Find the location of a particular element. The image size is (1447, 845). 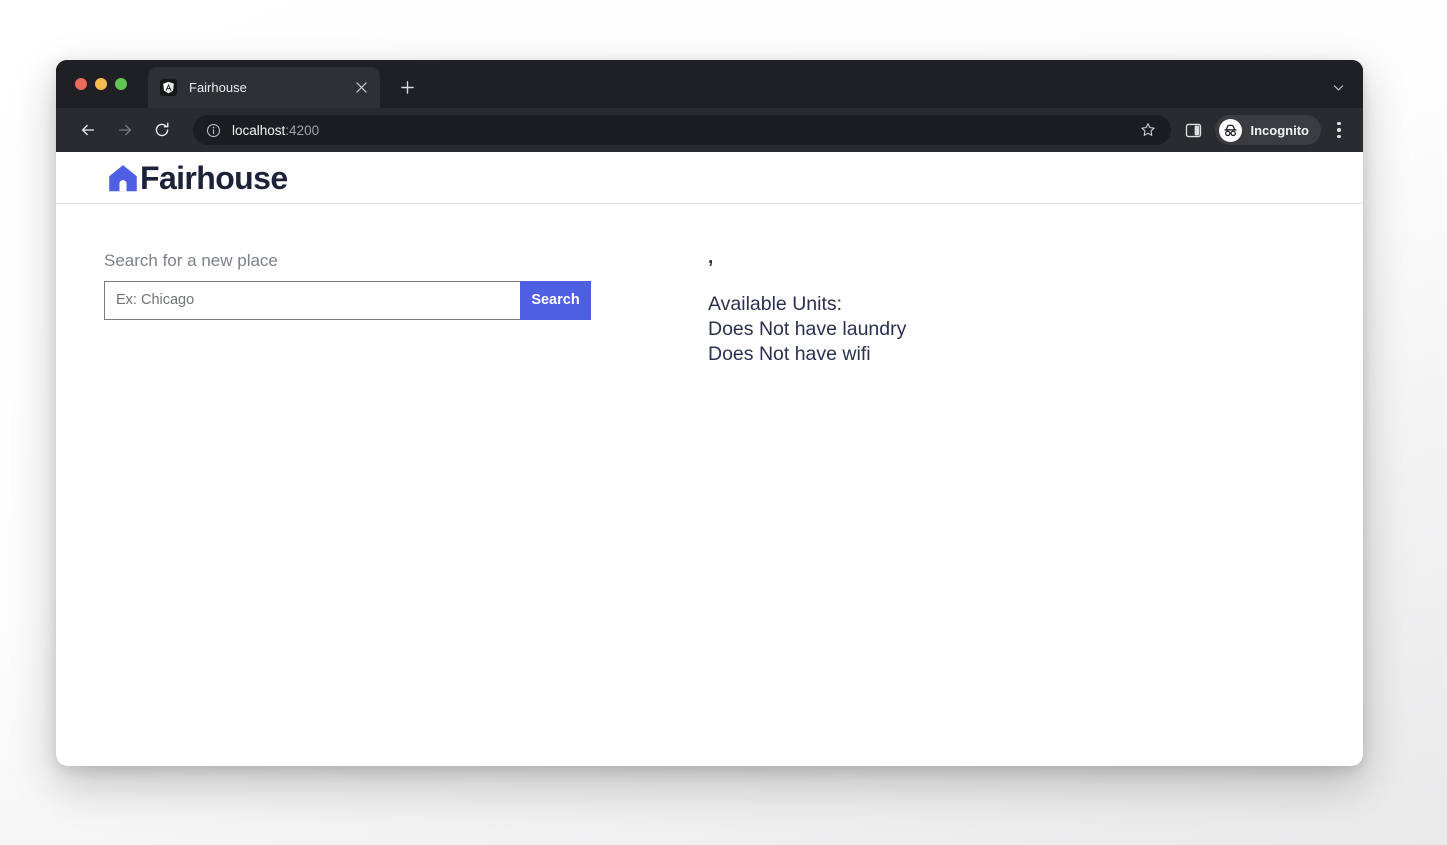

profile-chip-incognito: Incognito is located at coordinates (1267, 130).